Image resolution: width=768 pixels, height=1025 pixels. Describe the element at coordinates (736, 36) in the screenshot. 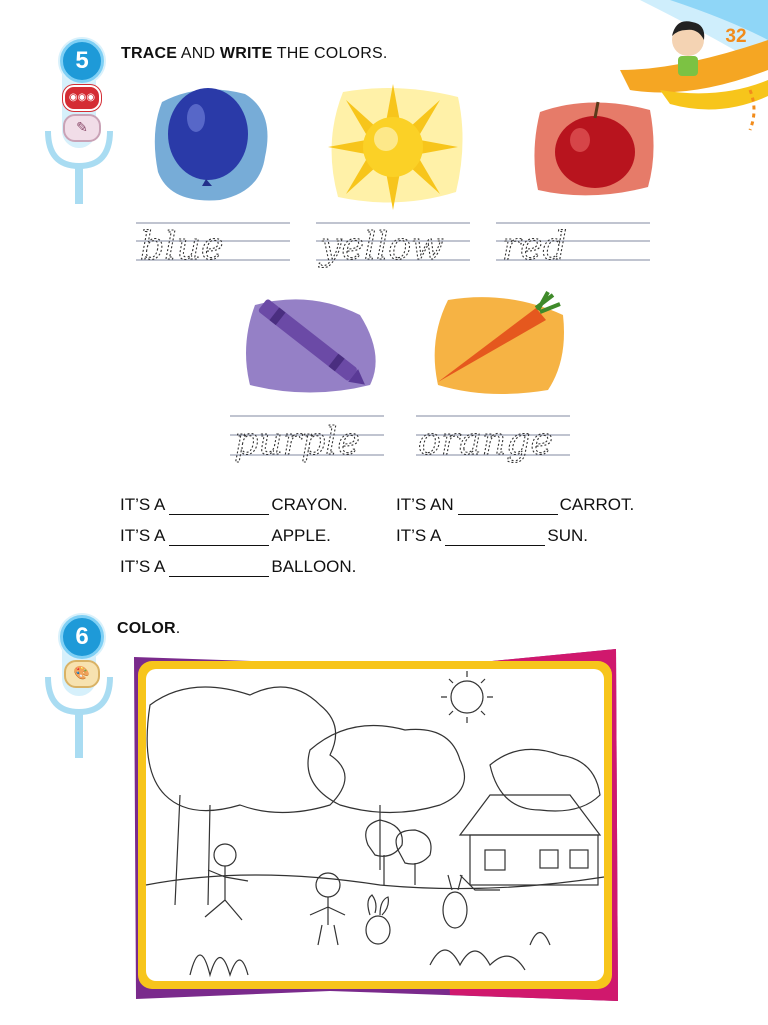

I see `page-number: 32` at that location.